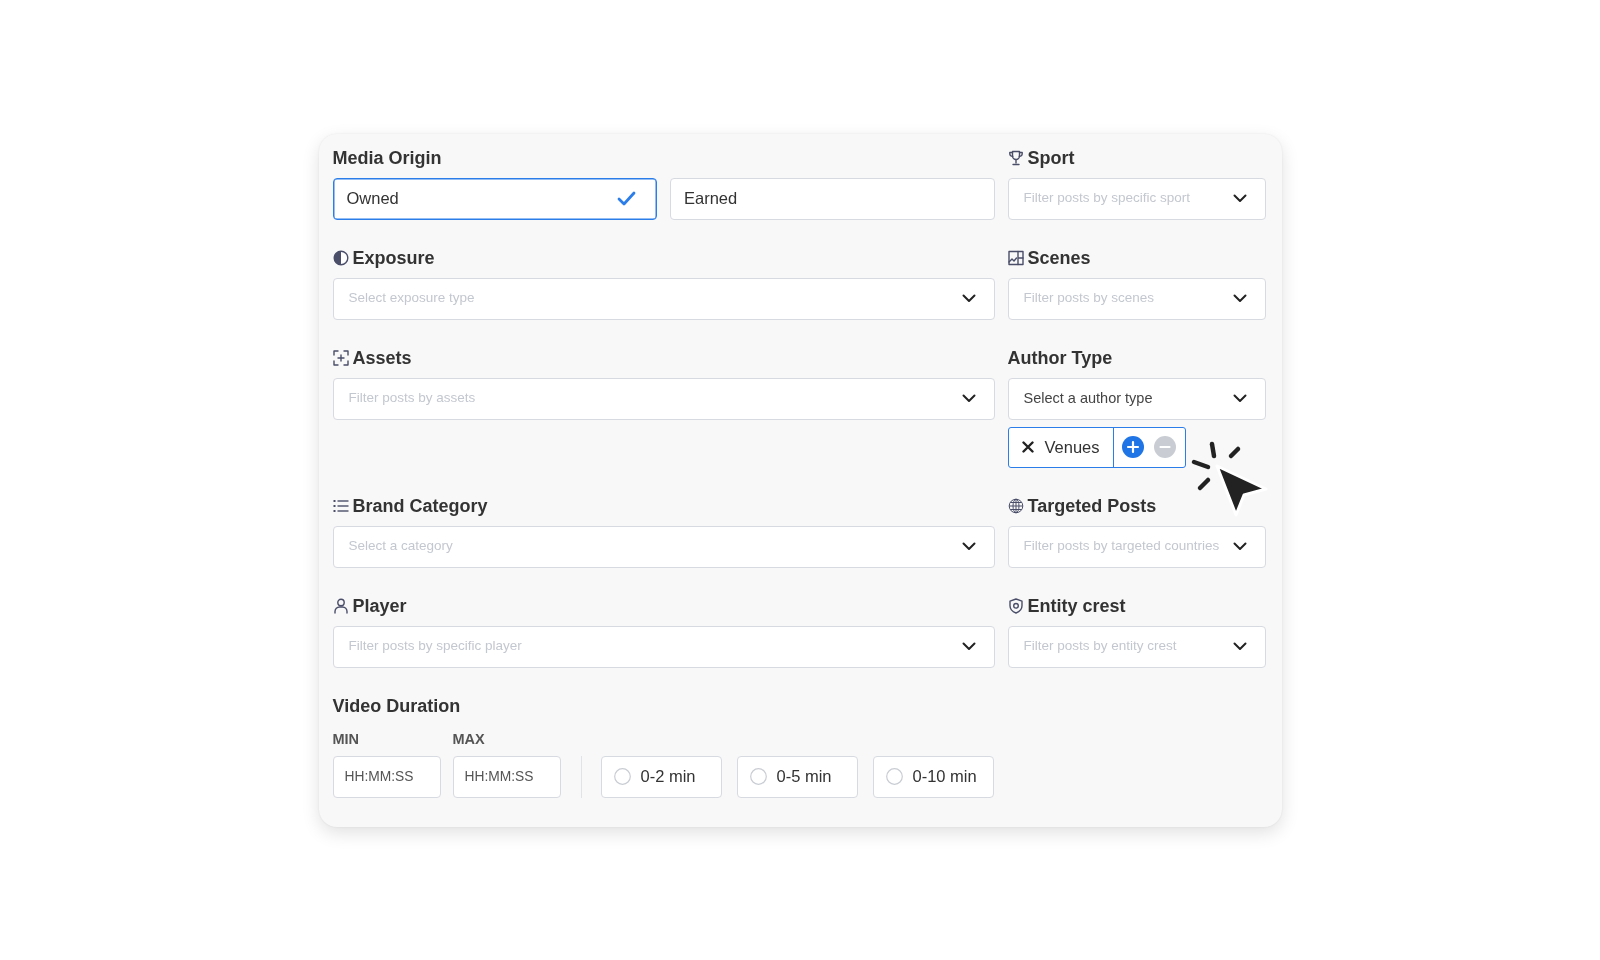  What do you see at coordinates (1051, 158) in the screenshot?
I see `field-label: Sport` at bounding box center [1051, 158].